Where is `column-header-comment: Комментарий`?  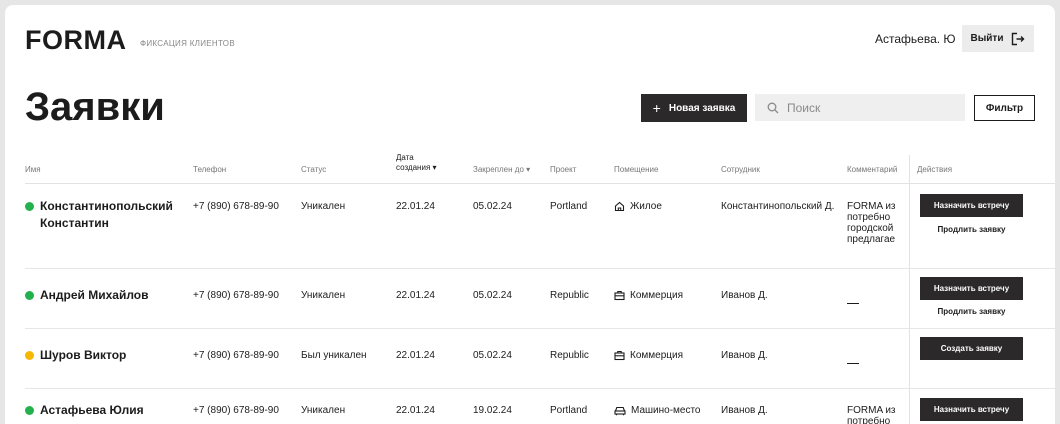 column-header-comment: Комментарий is located at coordinates (878, 170).